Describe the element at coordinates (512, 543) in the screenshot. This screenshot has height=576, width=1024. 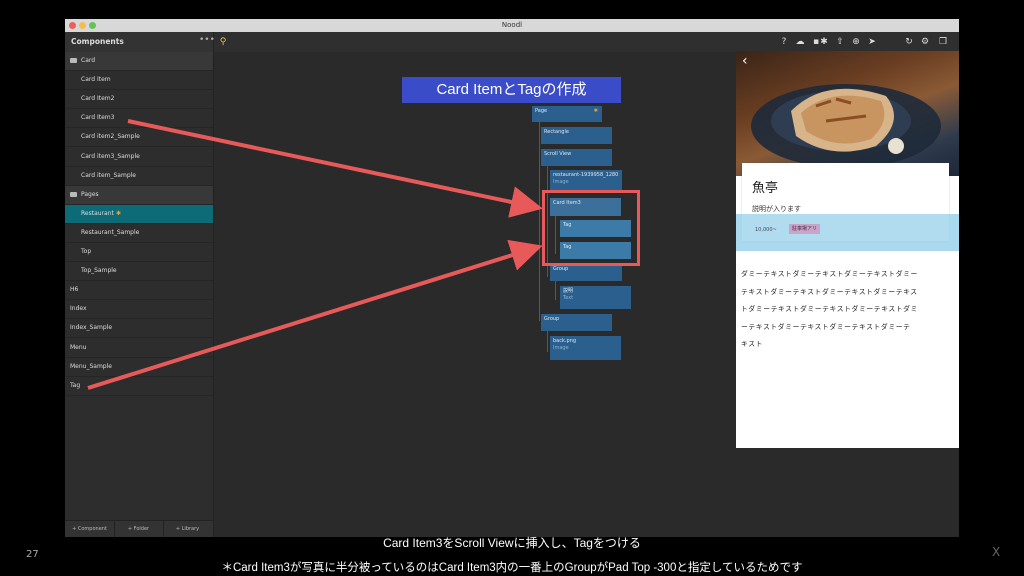
I see `caption-line1: Card Item3をScroll Viewに挿入し、Tagをつける` at that location.